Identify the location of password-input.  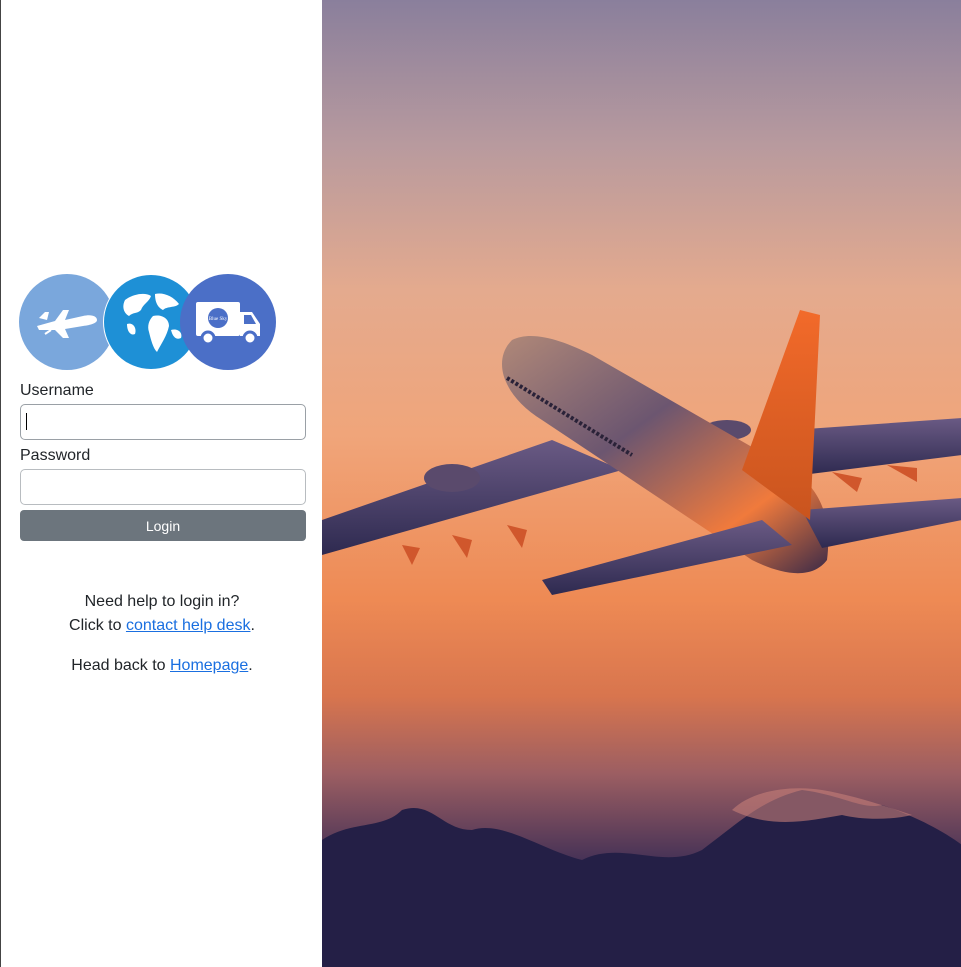
(163, 487).